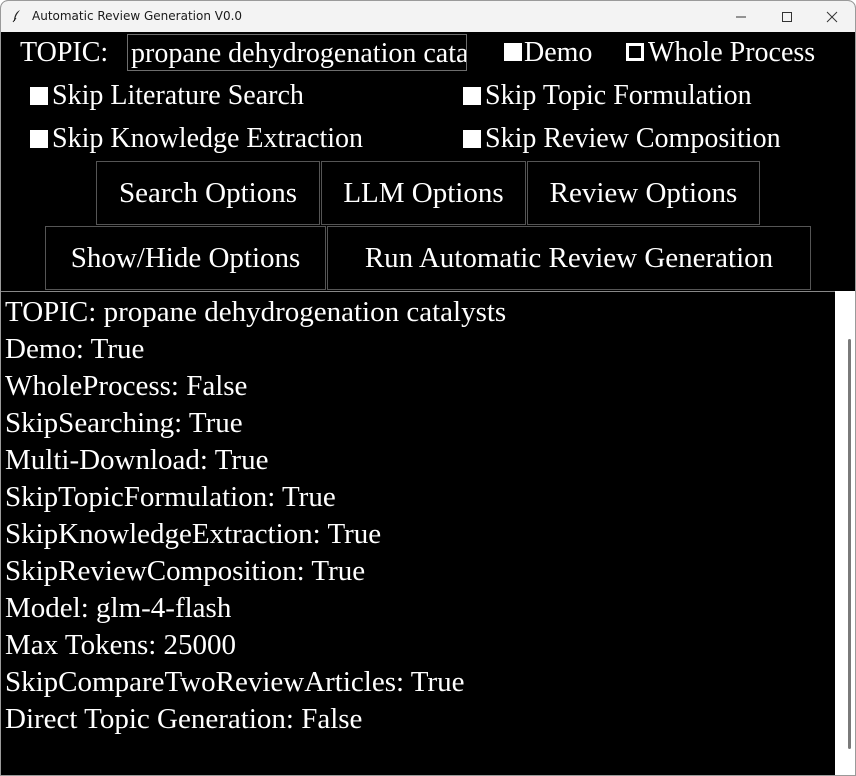 This screenshot has width=856, height=776. What do you see at coordinates (39, 139) in the screenshot?
I see `skip-knowledge-extraction-checkbox` at bounding box center [39, 139].